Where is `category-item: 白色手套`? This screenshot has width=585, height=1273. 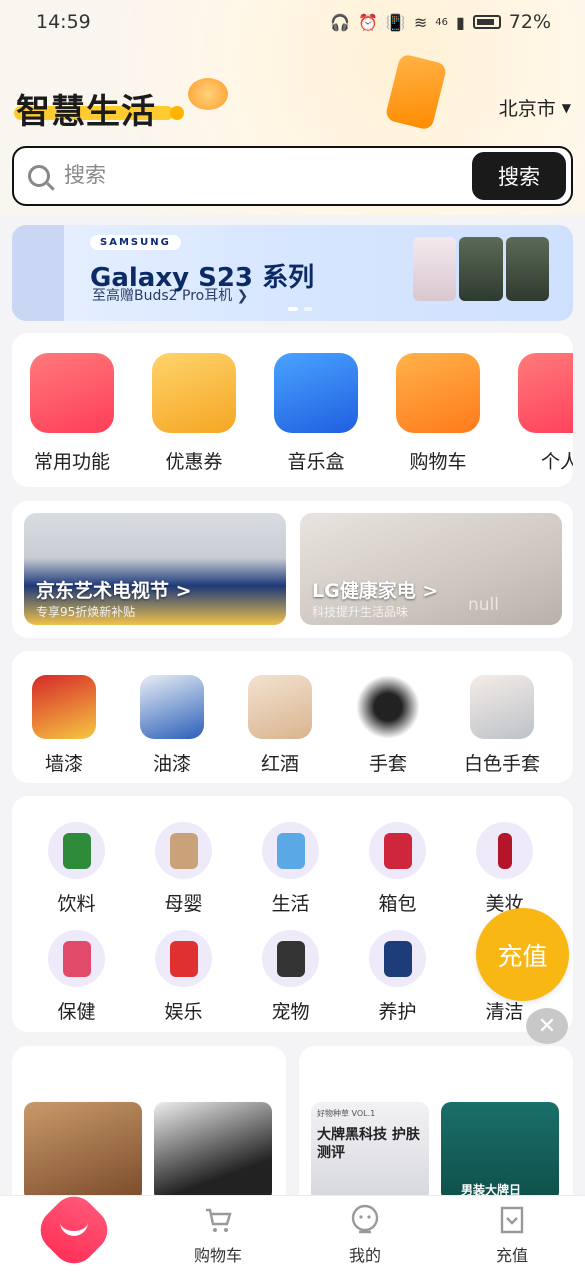 category-item: 白色手套 is located at coordinates (502, 725).